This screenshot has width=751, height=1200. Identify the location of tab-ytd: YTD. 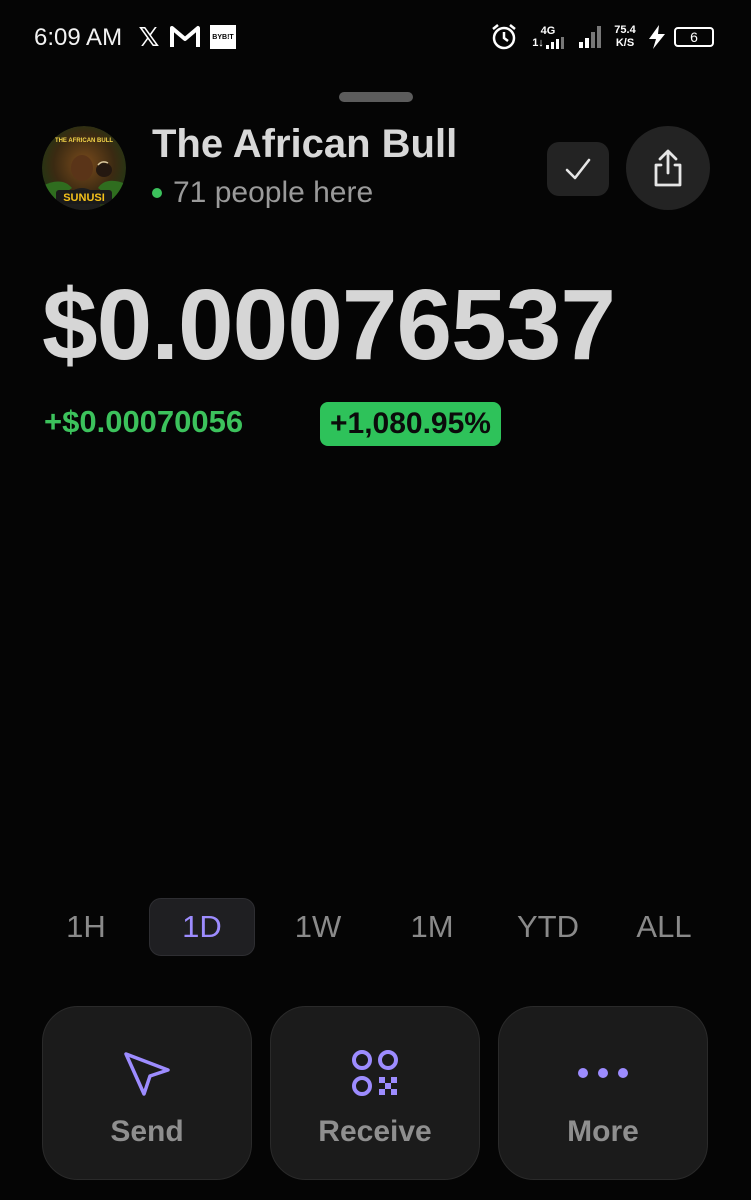
(548, 927).